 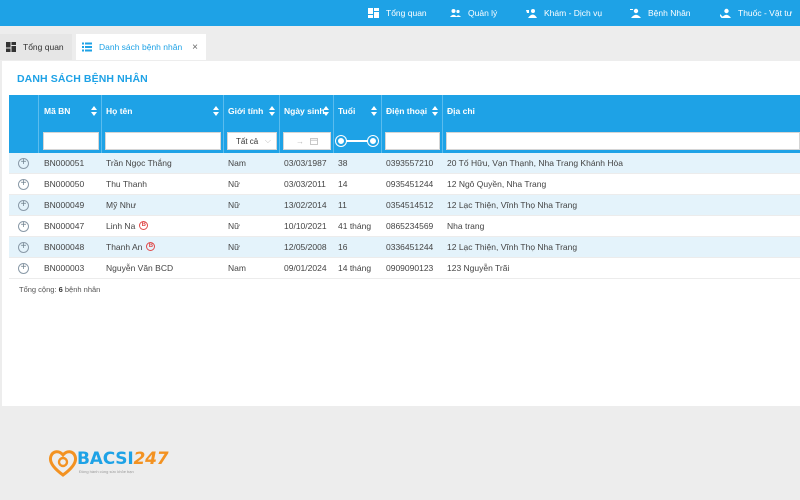 What do you see at coordinates (410, 247) in the screenshot?
I see `cell-phone: 0336451244` at bounding box center [410, 247].